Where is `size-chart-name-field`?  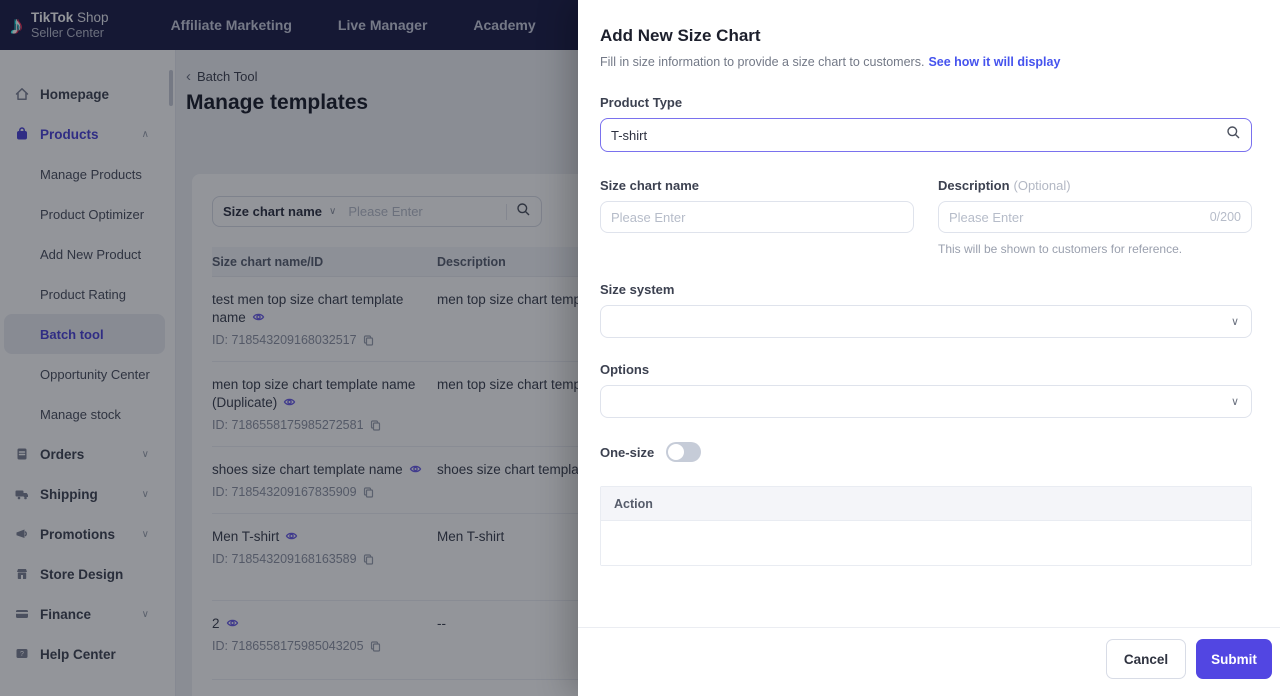
size-chart-name-field is located at coordinates (757, 217).